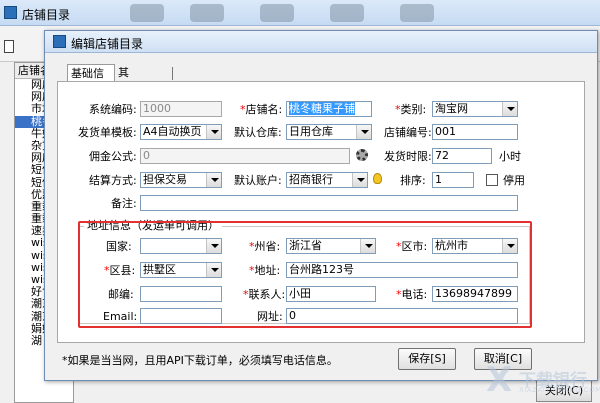 This screenshot has width=600, height=403. Describe the element at coordinates (514, 180) in the screenshot. I see `disabled-label: 停用` at that location.